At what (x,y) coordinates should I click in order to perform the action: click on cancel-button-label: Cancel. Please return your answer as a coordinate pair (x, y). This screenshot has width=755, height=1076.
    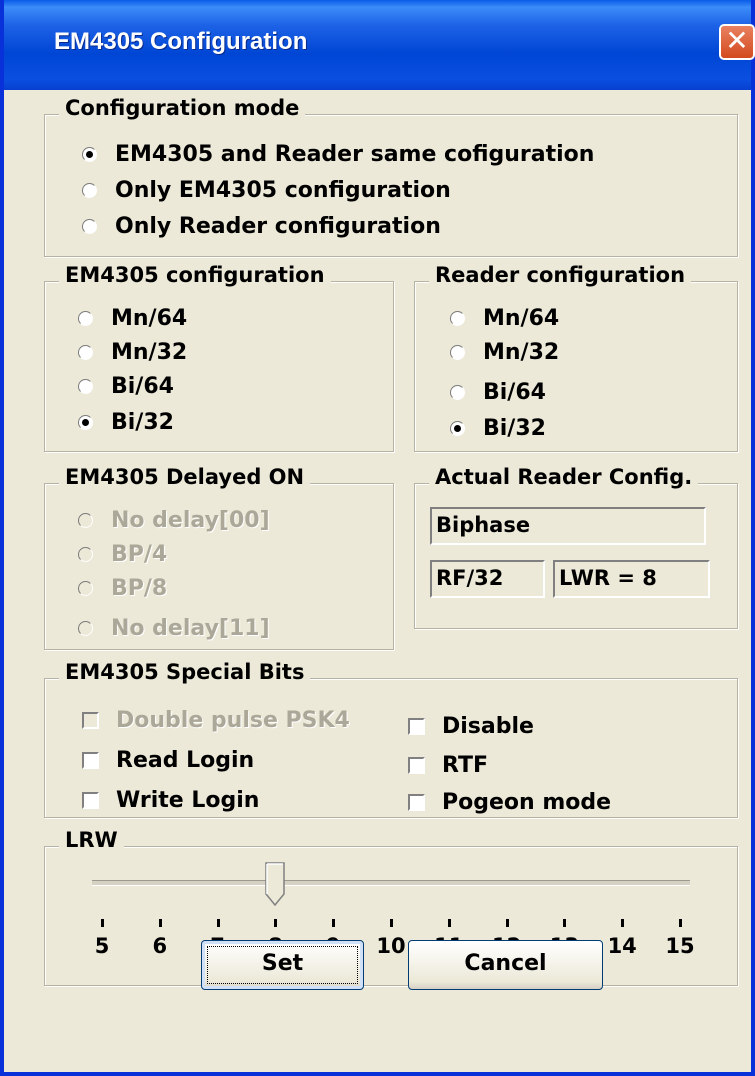
    Looking at the image, I should click on (505, 963).